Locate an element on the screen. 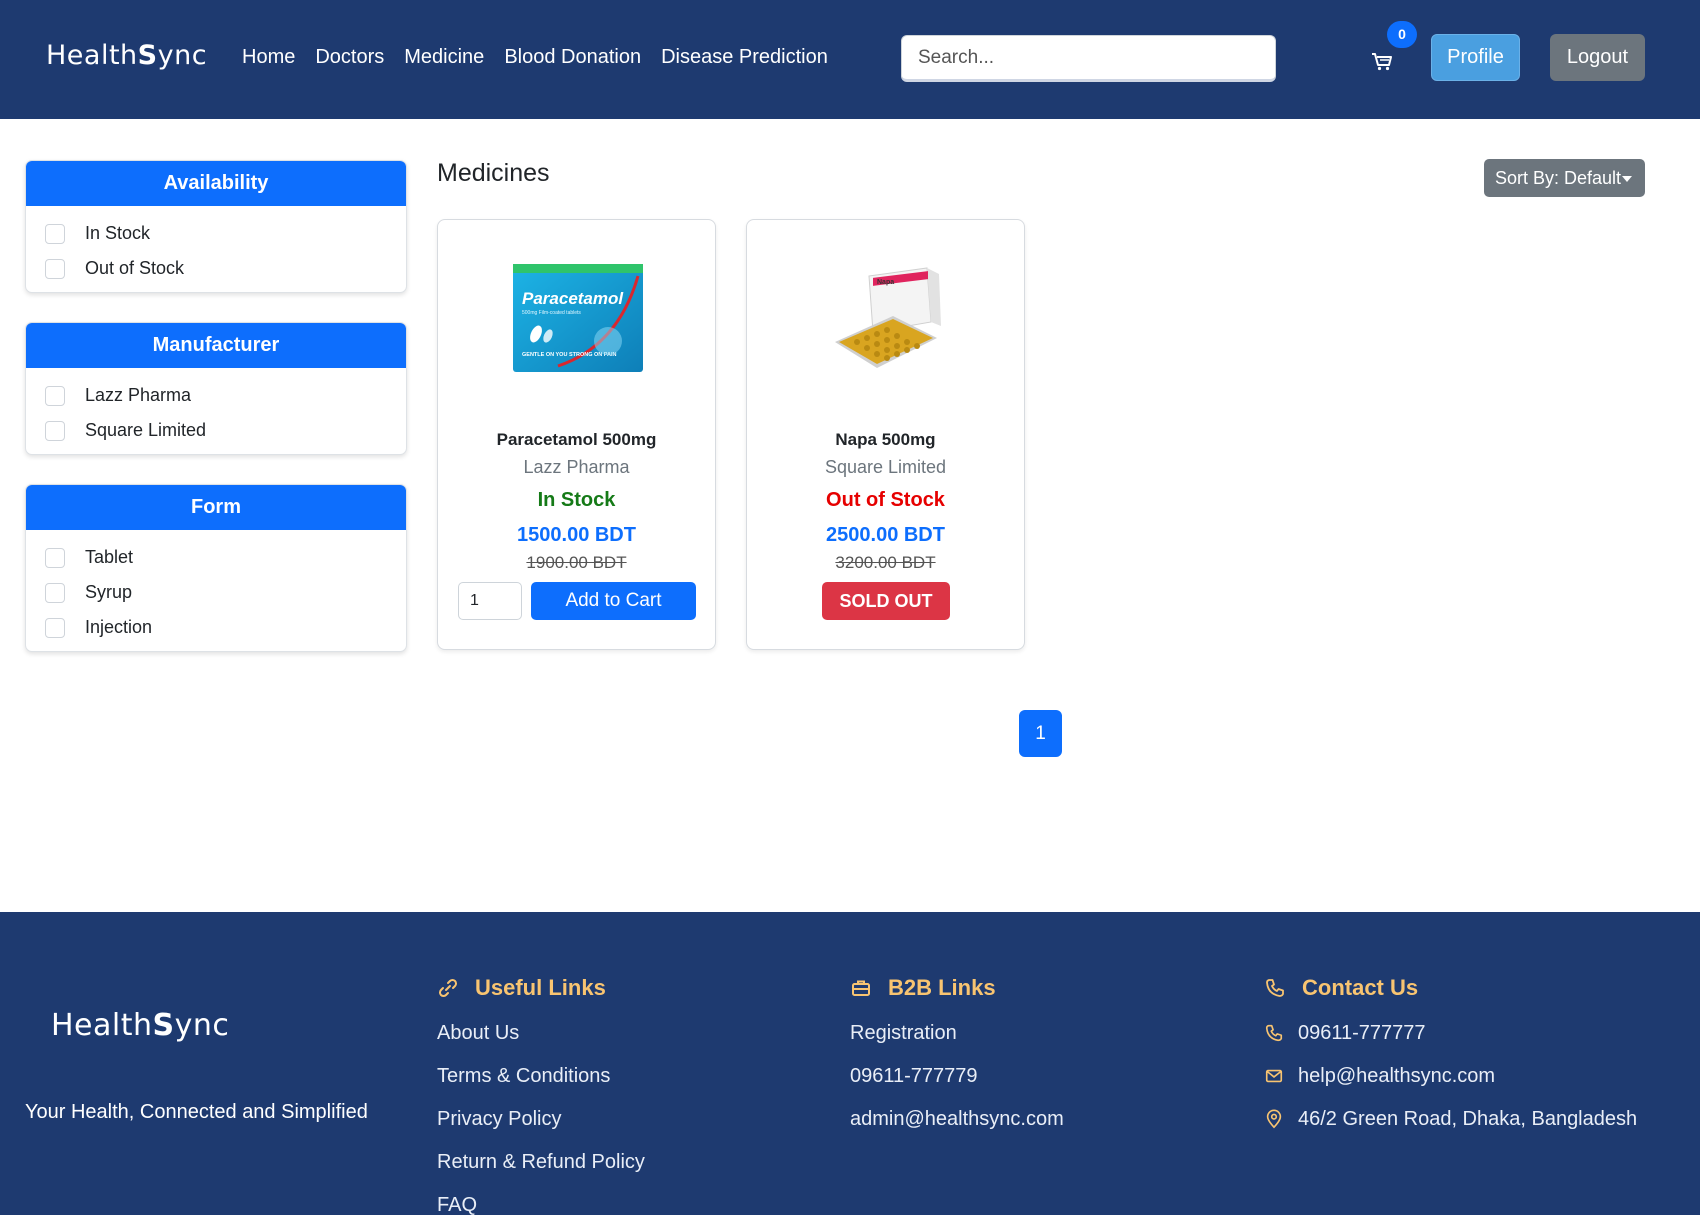 Image resolution: width=1700 pixels, height=1215 pixels. box-brand-text: Napa is located at coordinates (885, 282).